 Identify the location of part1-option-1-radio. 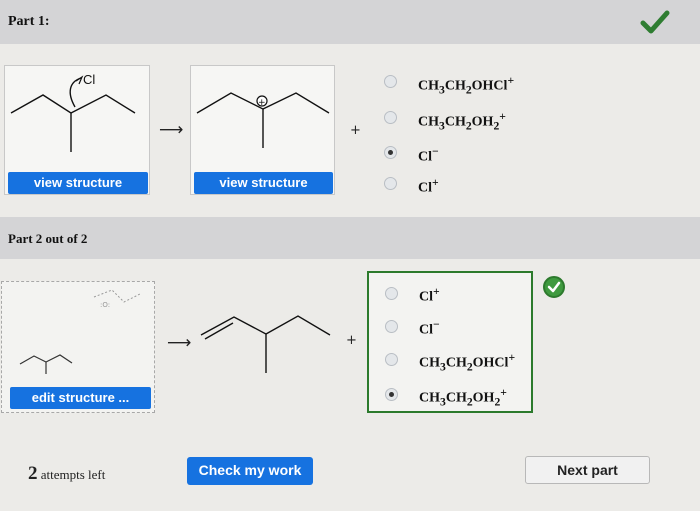
(390, 81).